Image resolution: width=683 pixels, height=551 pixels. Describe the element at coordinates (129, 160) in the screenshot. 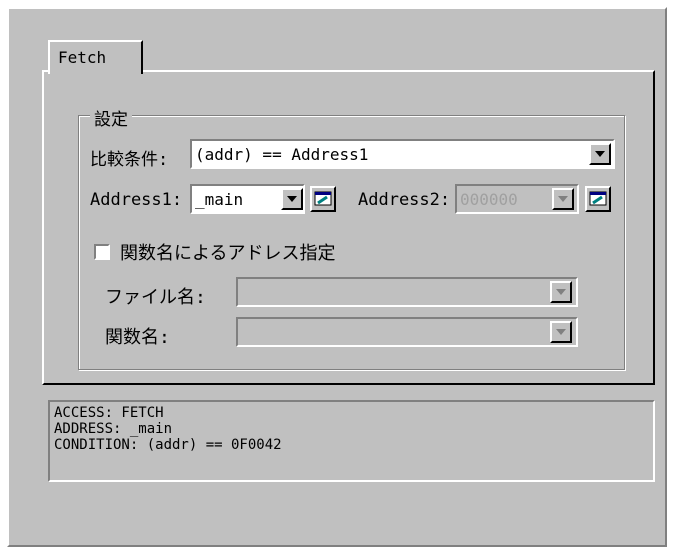

I see `condition-label: 比較条件:` at that location.